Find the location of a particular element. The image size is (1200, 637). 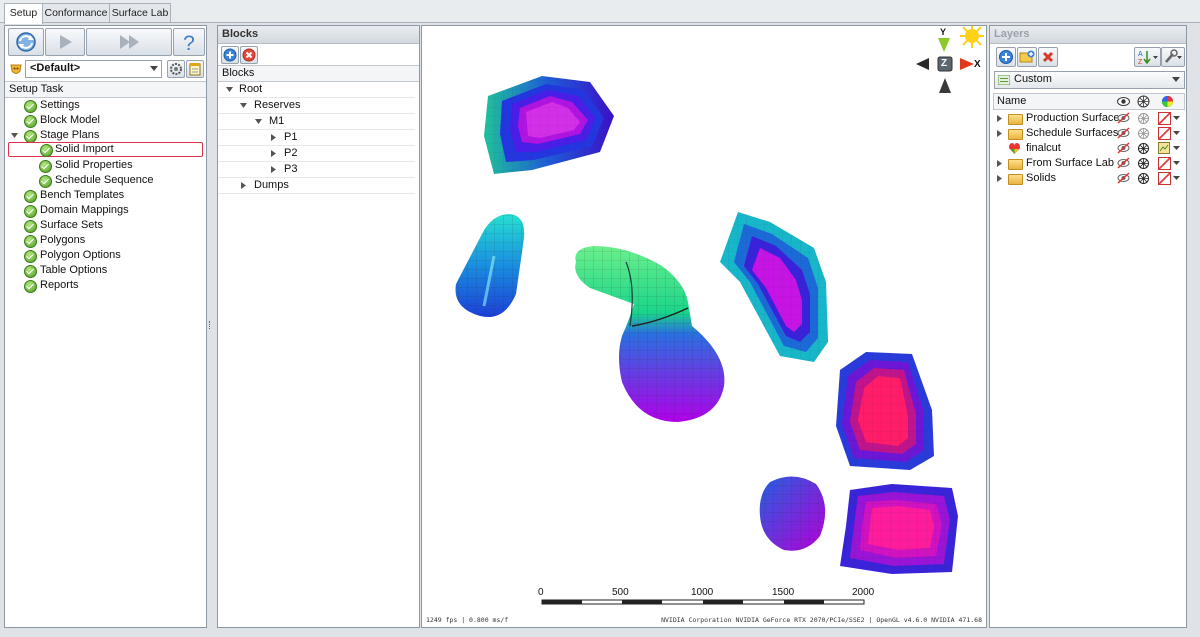

solid-b is located at coordinates (490, 266).